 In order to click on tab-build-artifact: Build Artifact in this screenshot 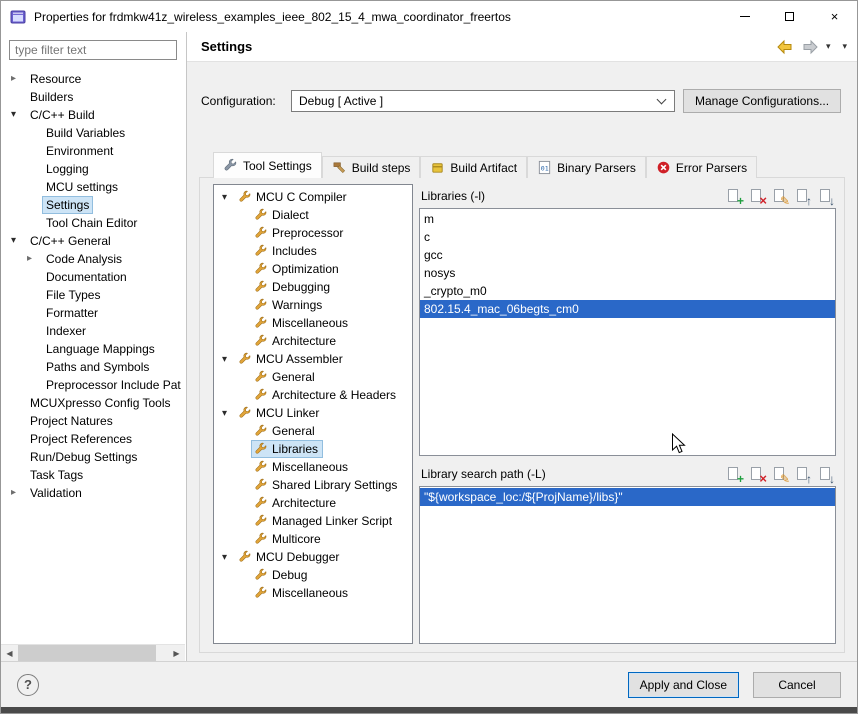, I will do `click(474, 167)`.